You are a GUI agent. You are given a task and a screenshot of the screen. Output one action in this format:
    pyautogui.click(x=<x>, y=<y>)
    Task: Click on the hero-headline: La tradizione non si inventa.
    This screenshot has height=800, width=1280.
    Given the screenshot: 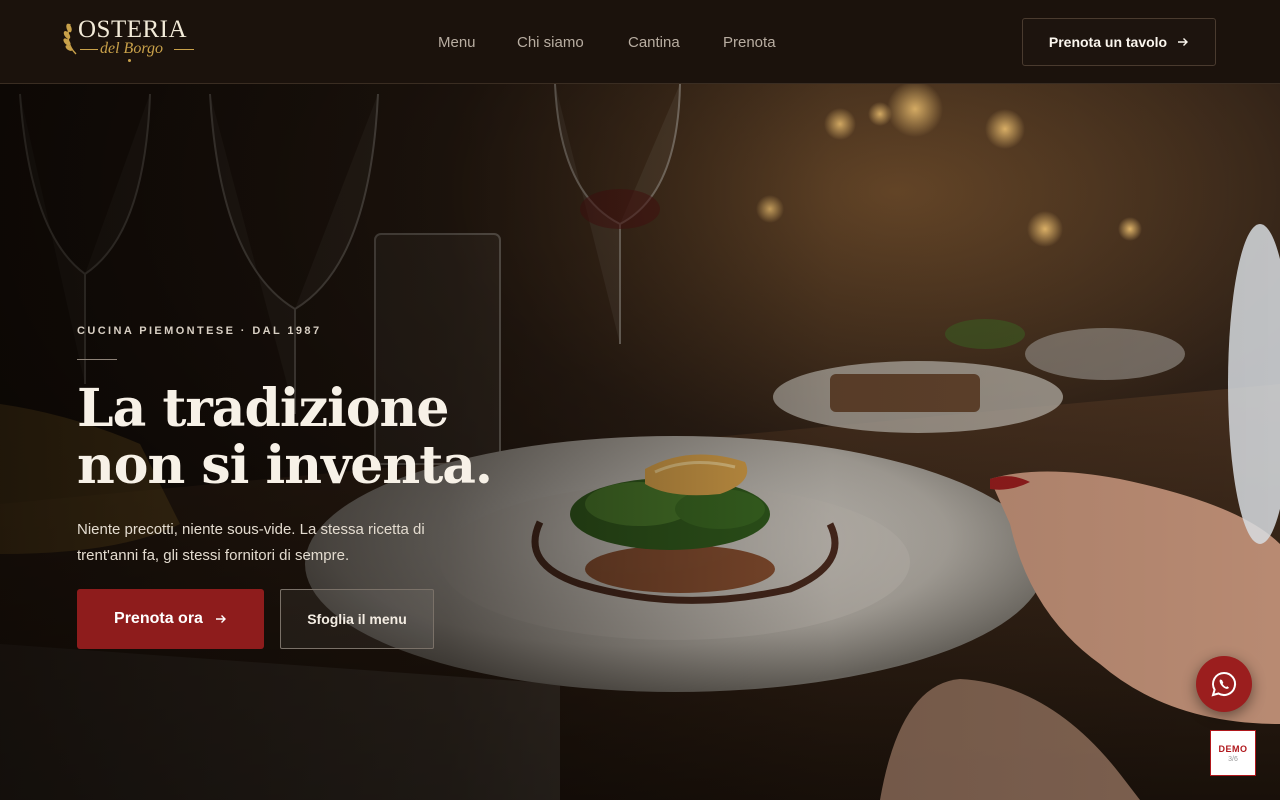 What is the action you would take?
    pyautogui.click(x=337, y=437)
    